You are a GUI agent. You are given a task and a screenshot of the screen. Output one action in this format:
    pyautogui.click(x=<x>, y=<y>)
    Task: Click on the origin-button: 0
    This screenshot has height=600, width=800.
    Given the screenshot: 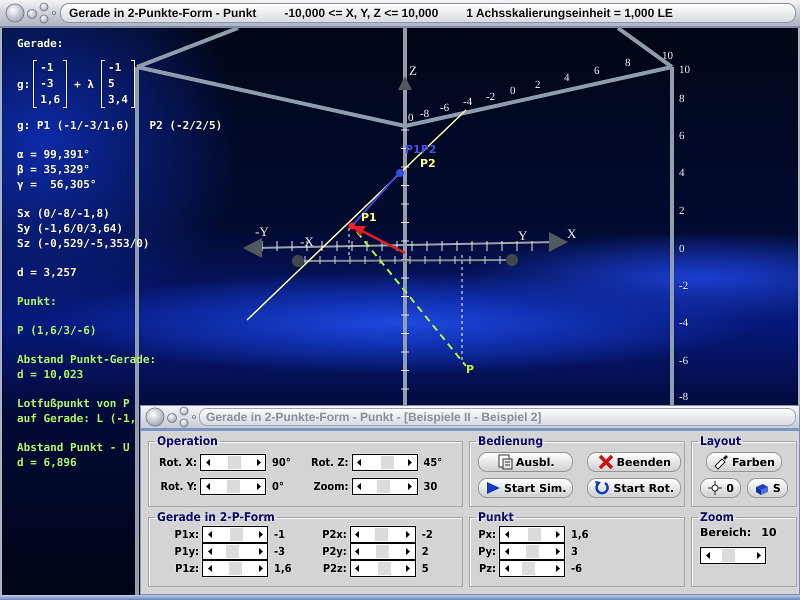 What is the action you would take?
    pyautogui.click(x=720, y=488)
    